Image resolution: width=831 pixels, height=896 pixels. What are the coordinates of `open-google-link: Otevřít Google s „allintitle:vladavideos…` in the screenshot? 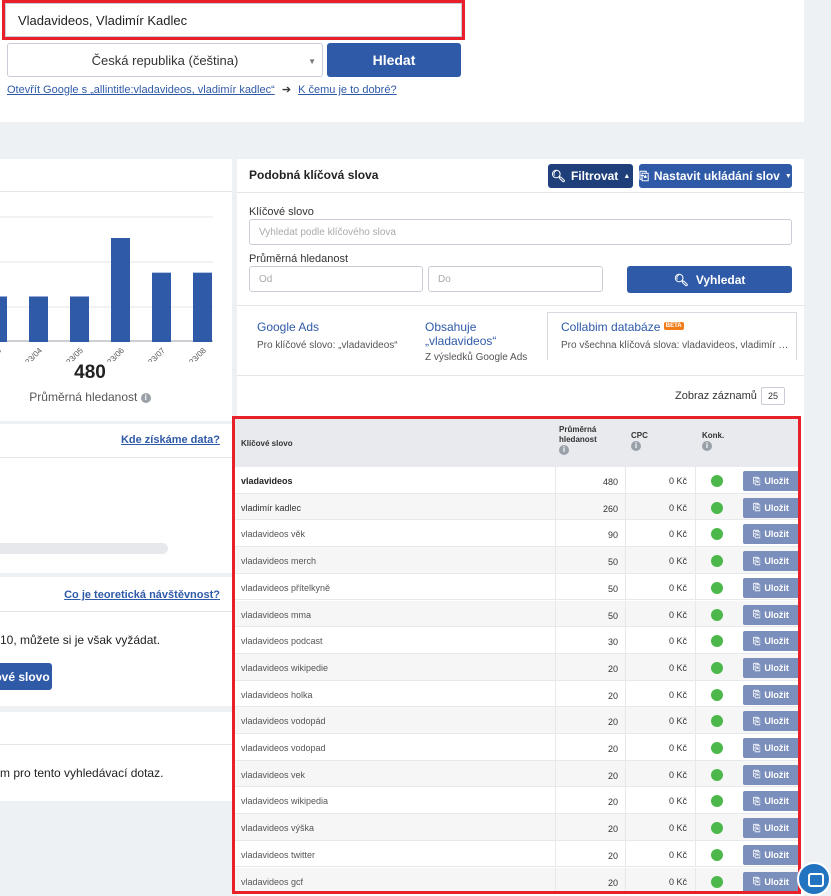 It's located at (141, 90).